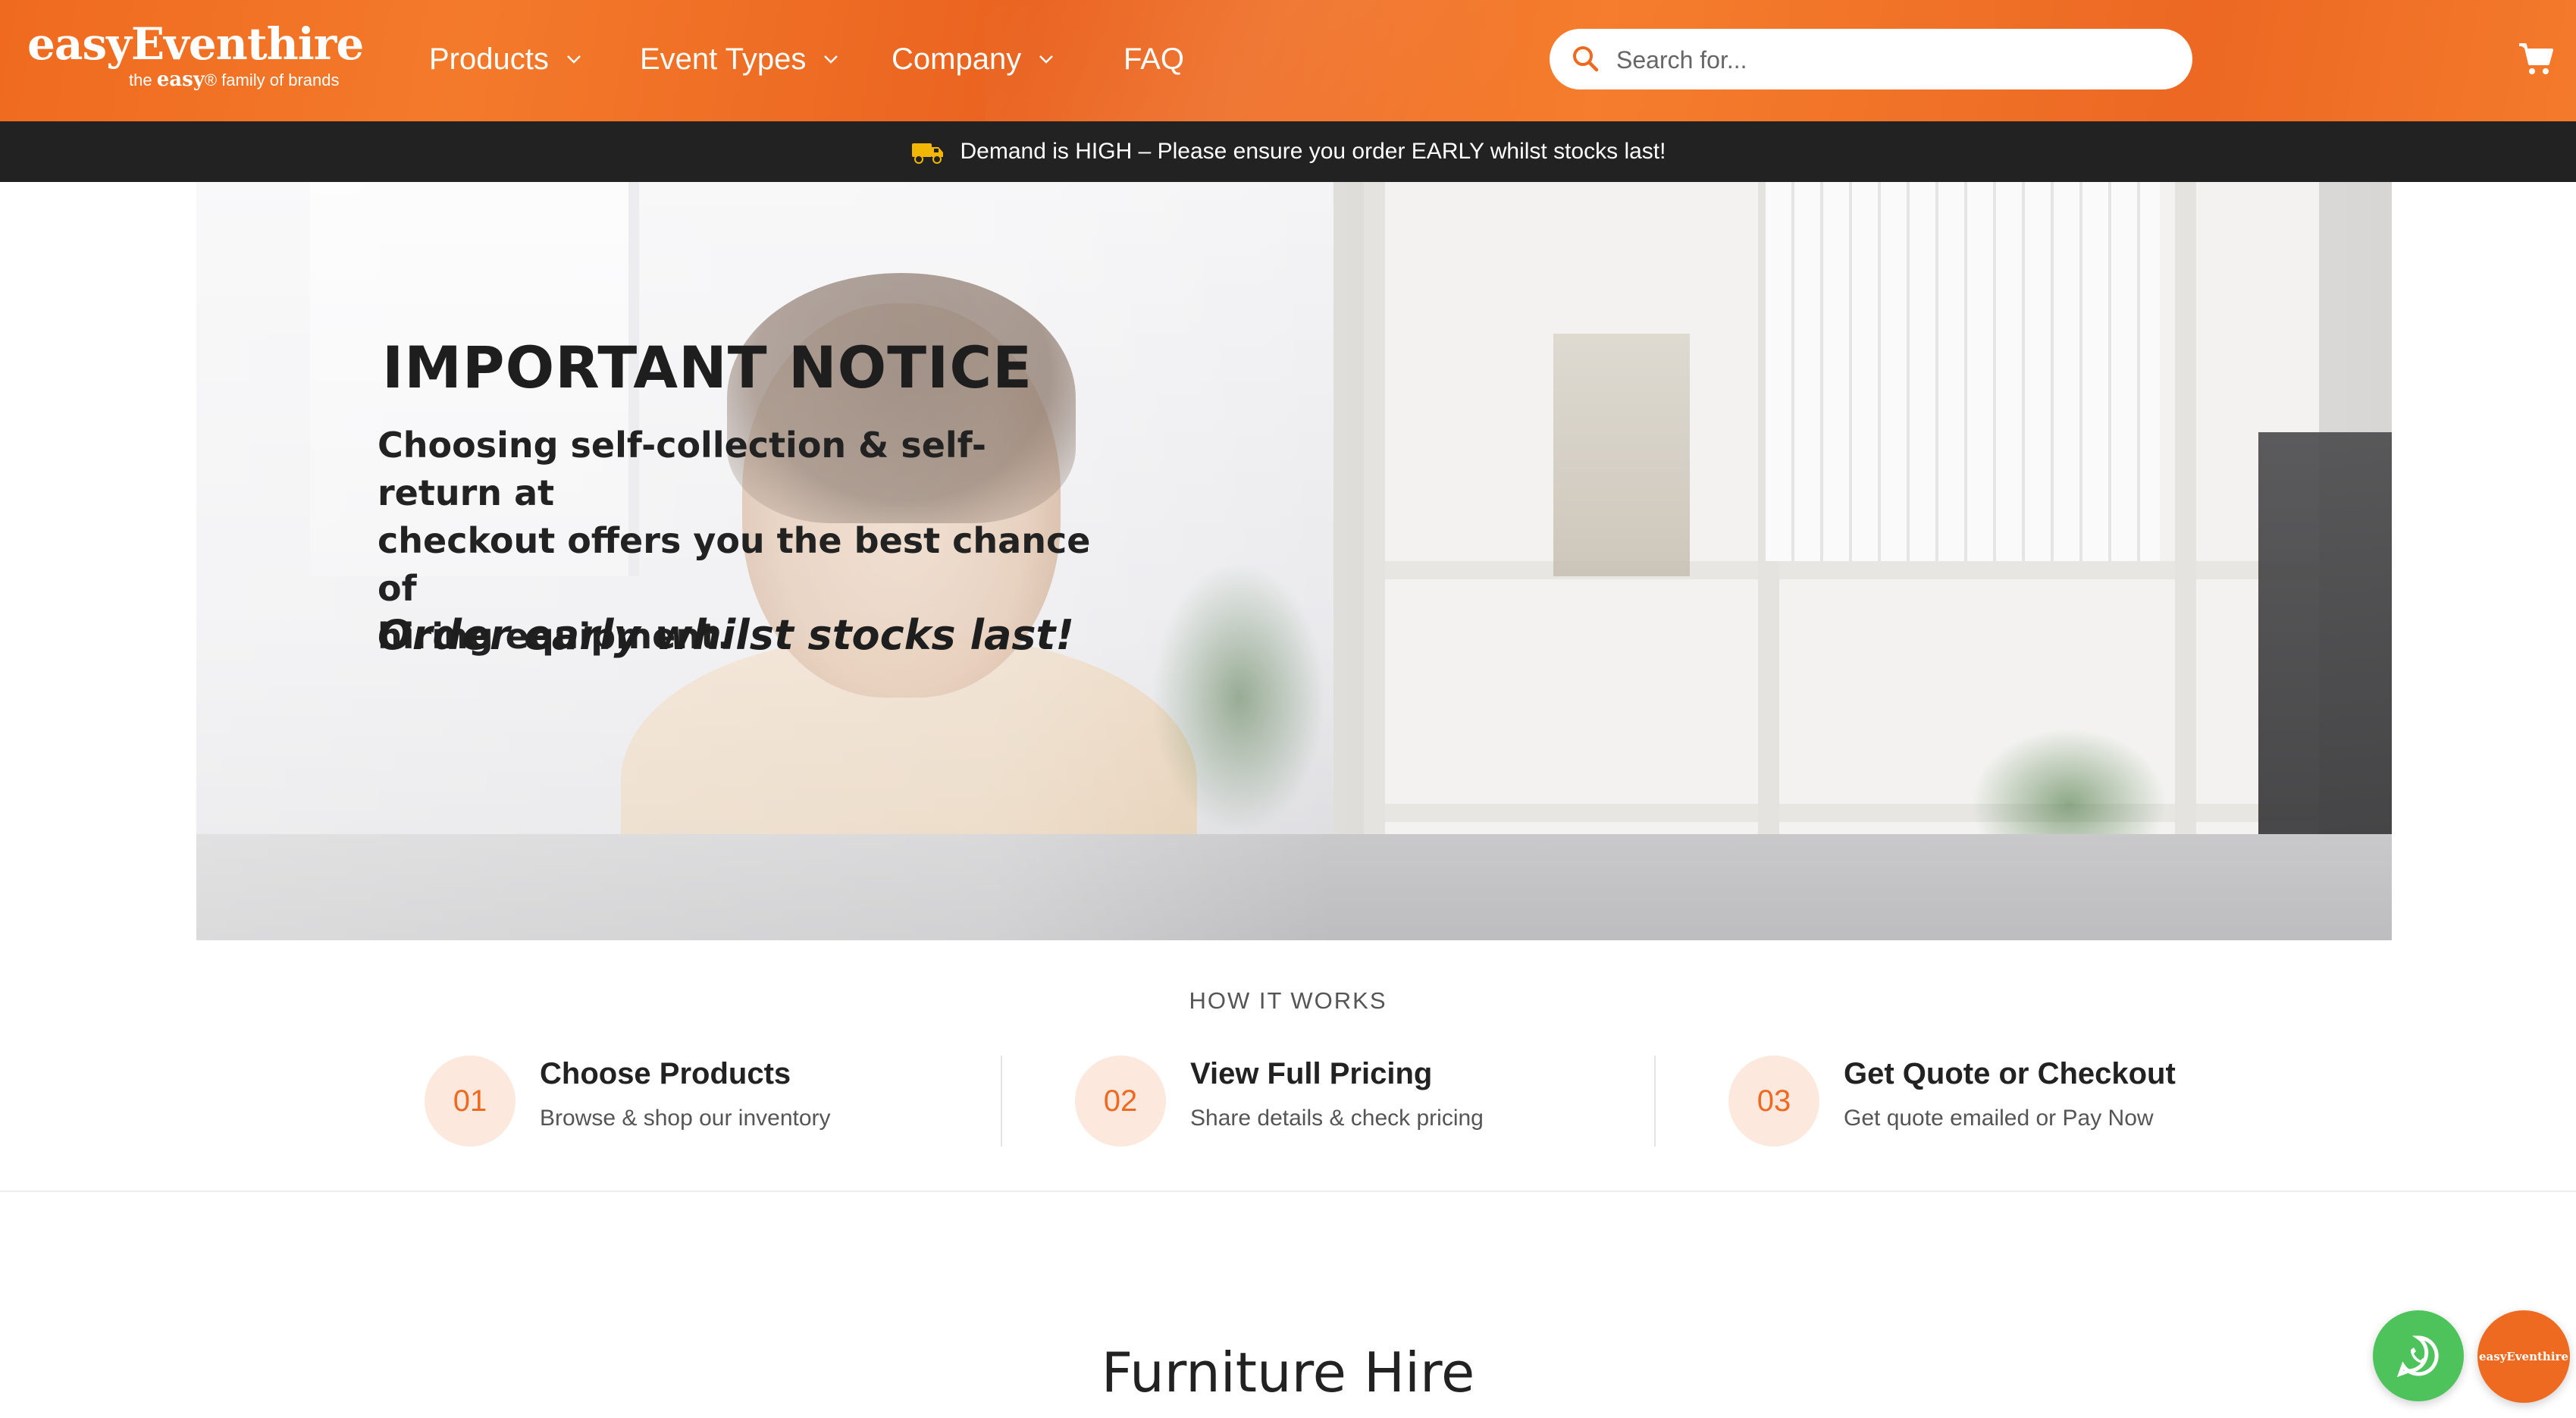 This screenshot has height=1418, width=2576. Describe the element at coordinates (1999, 1118) in the screenshot. I see `step-subtitle: Get quote emailed or Pay Now` at that location.